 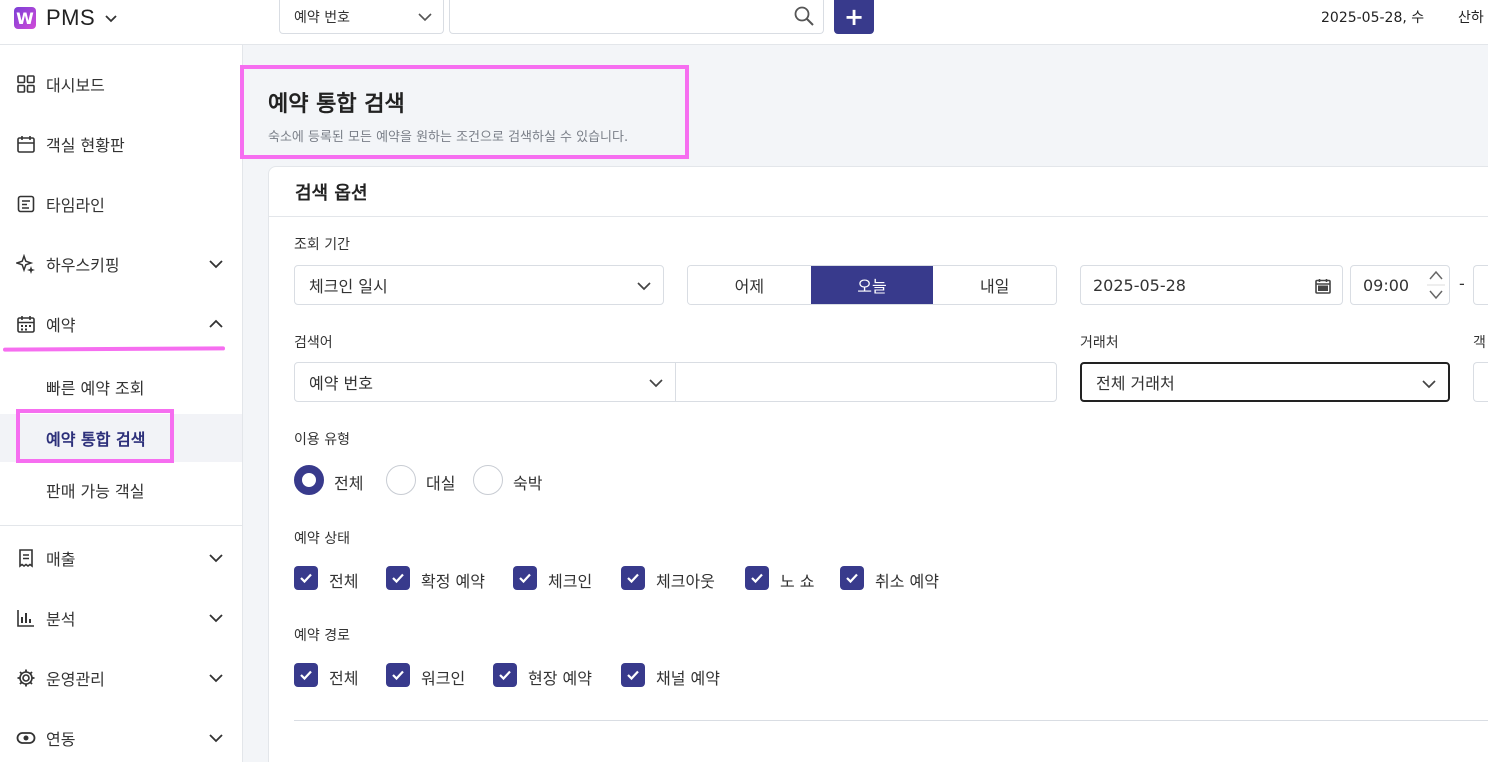 I want to click on route-label: 예약 경로, so click(x=322, y=636).